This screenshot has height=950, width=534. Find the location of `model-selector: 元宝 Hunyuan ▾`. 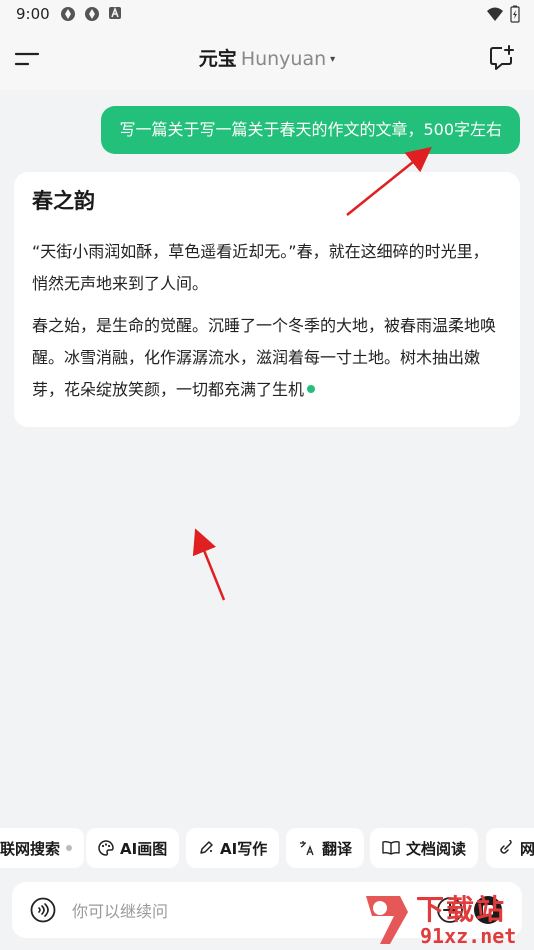

model-selector: 元宝 Hunyuan ▾ is located at coordinates (267, 57).